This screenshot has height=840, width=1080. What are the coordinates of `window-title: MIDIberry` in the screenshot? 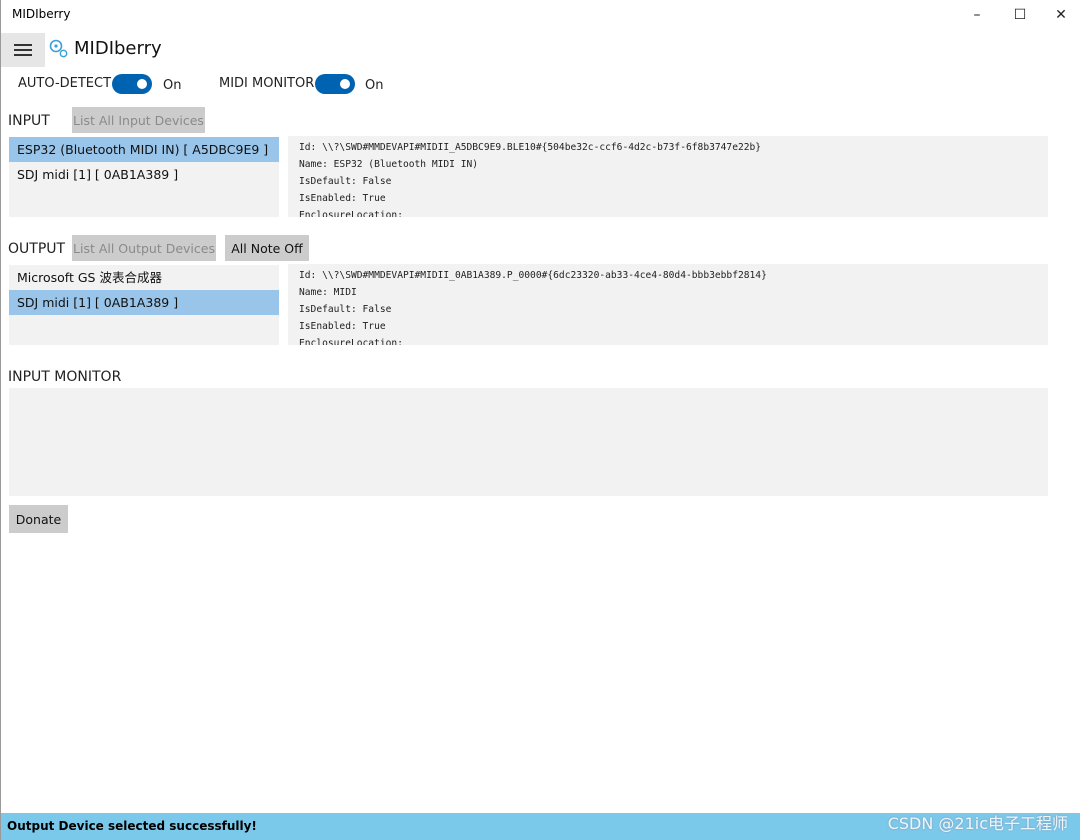 It's located at (41, 14).